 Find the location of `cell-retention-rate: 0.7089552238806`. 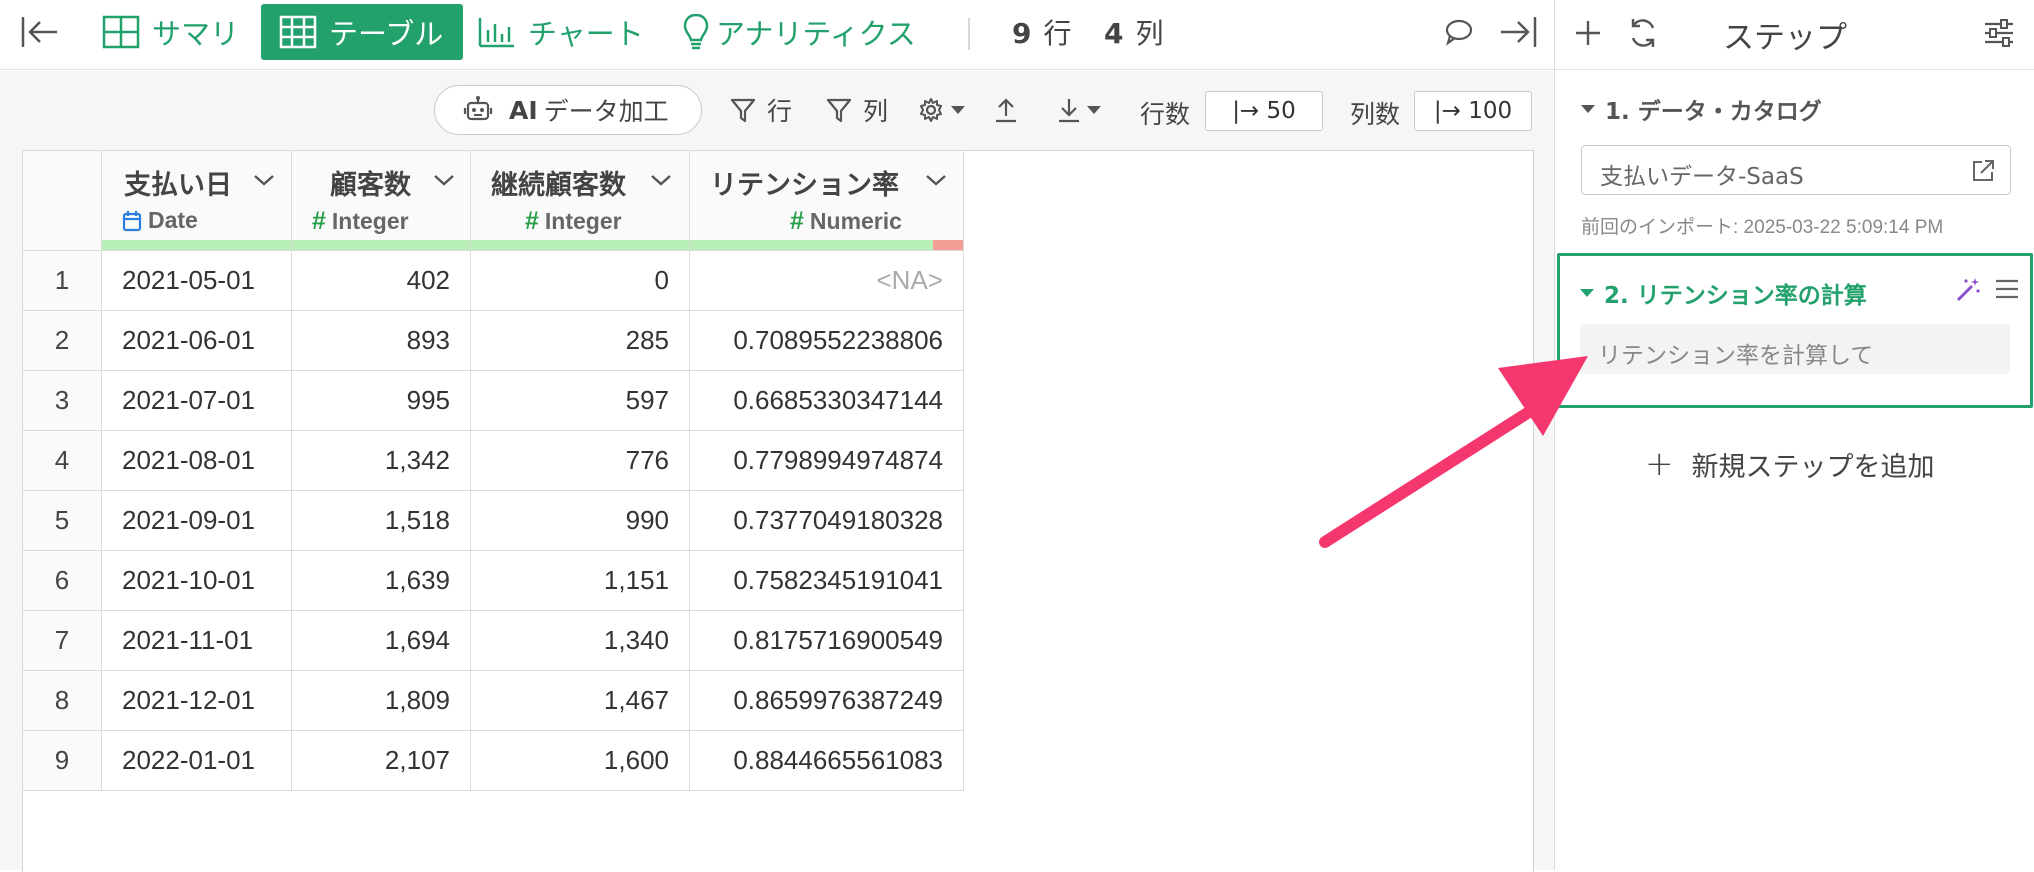

cell-retention-rate: 0.7089552238806 is located at coordinates (826, 340).